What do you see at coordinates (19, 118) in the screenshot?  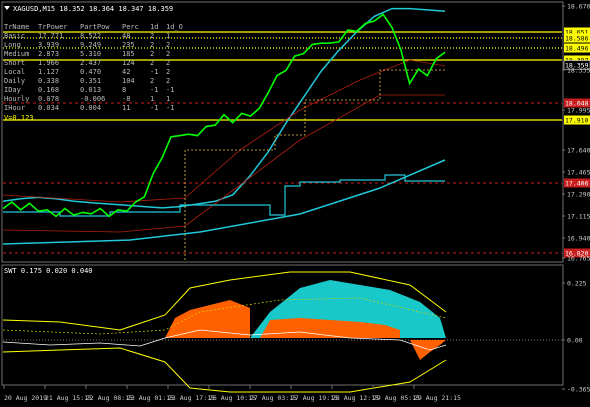 I see `v-value: V=0.123` at bounding box center [19, 118].